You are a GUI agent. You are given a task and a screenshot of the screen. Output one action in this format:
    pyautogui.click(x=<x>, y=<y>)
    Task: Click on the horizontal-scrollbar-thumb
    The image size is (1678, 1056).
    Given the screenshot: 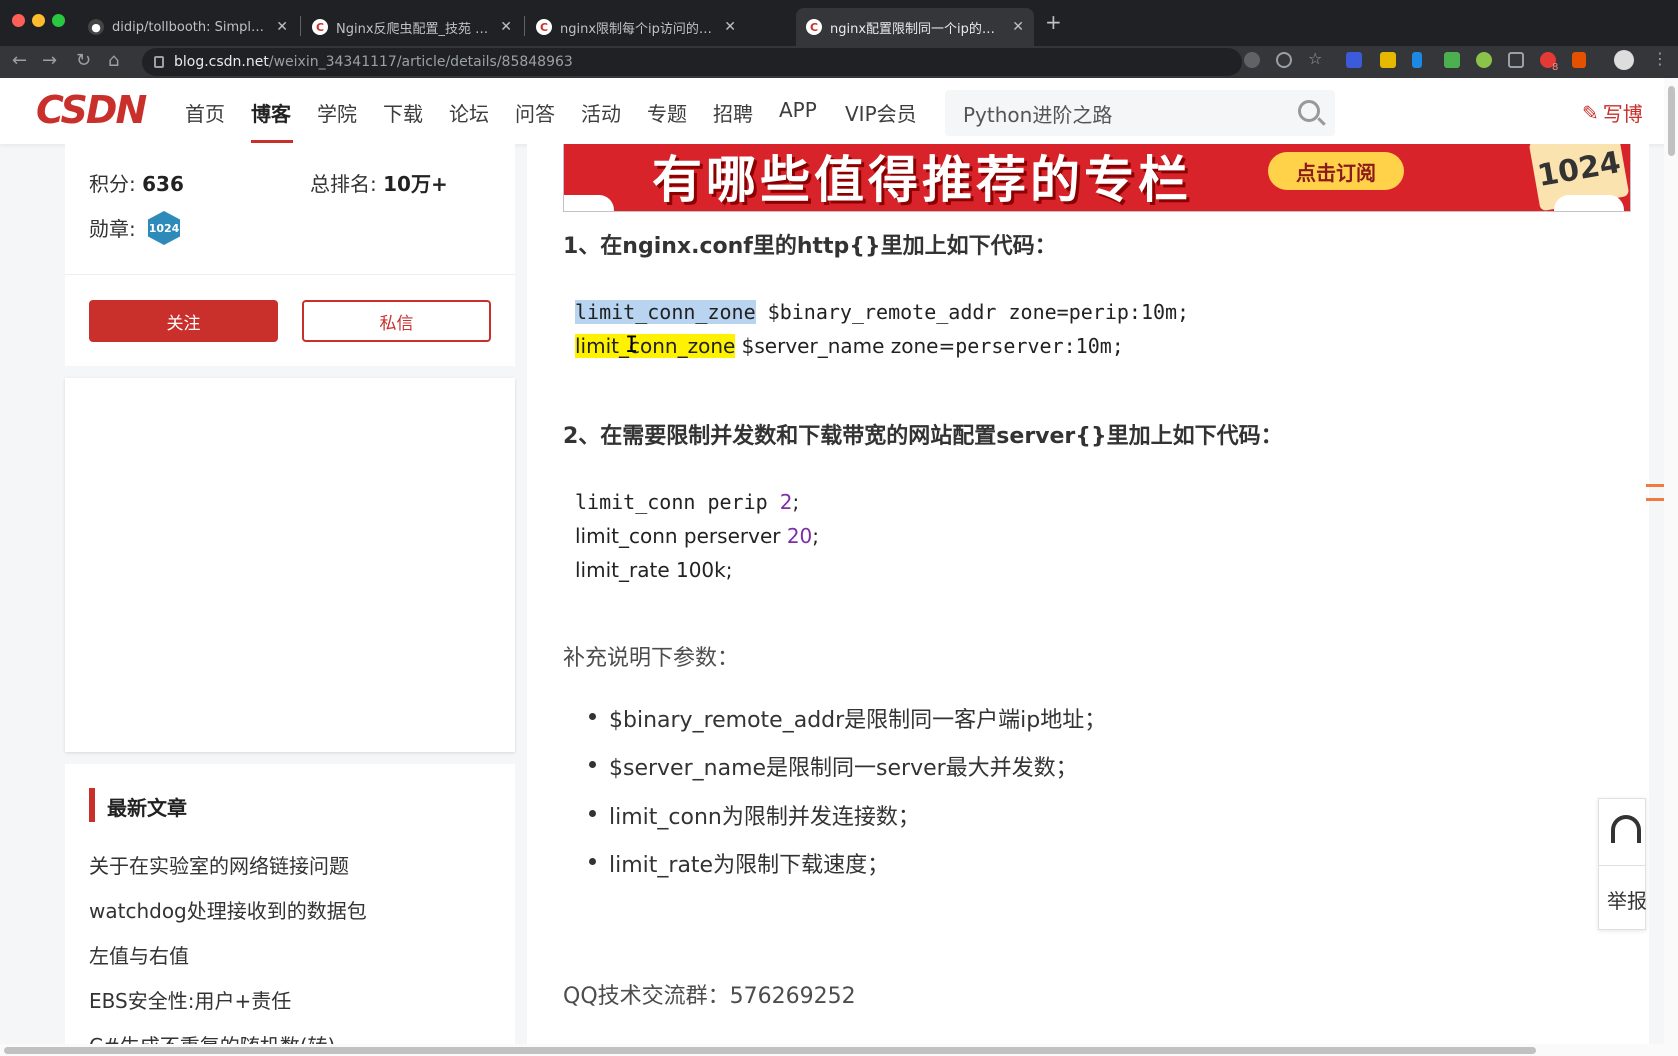 What is the action you would take?
    pyautogui.click(x=770, y=1050)
    